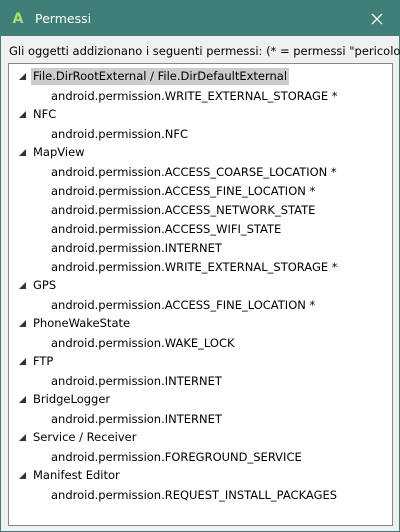 The image size is (400, 532). What do you see at coordinates (76, 475) in the screenshot?
I see `tree-node-label: Manifest Editor` at bounding box center [76, 475].